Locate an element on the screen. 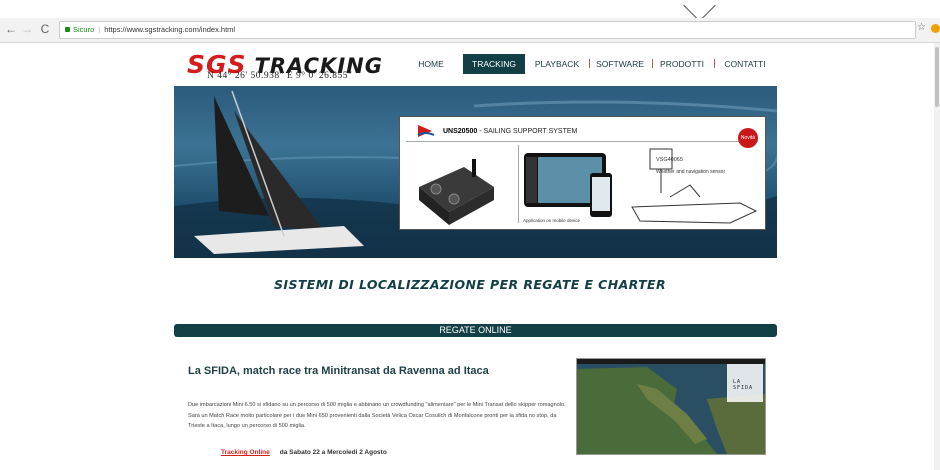  gps-coordinates: N 44° 26' 50.938" E 9° 0' 26.855" is located at coordinates (280, 76).